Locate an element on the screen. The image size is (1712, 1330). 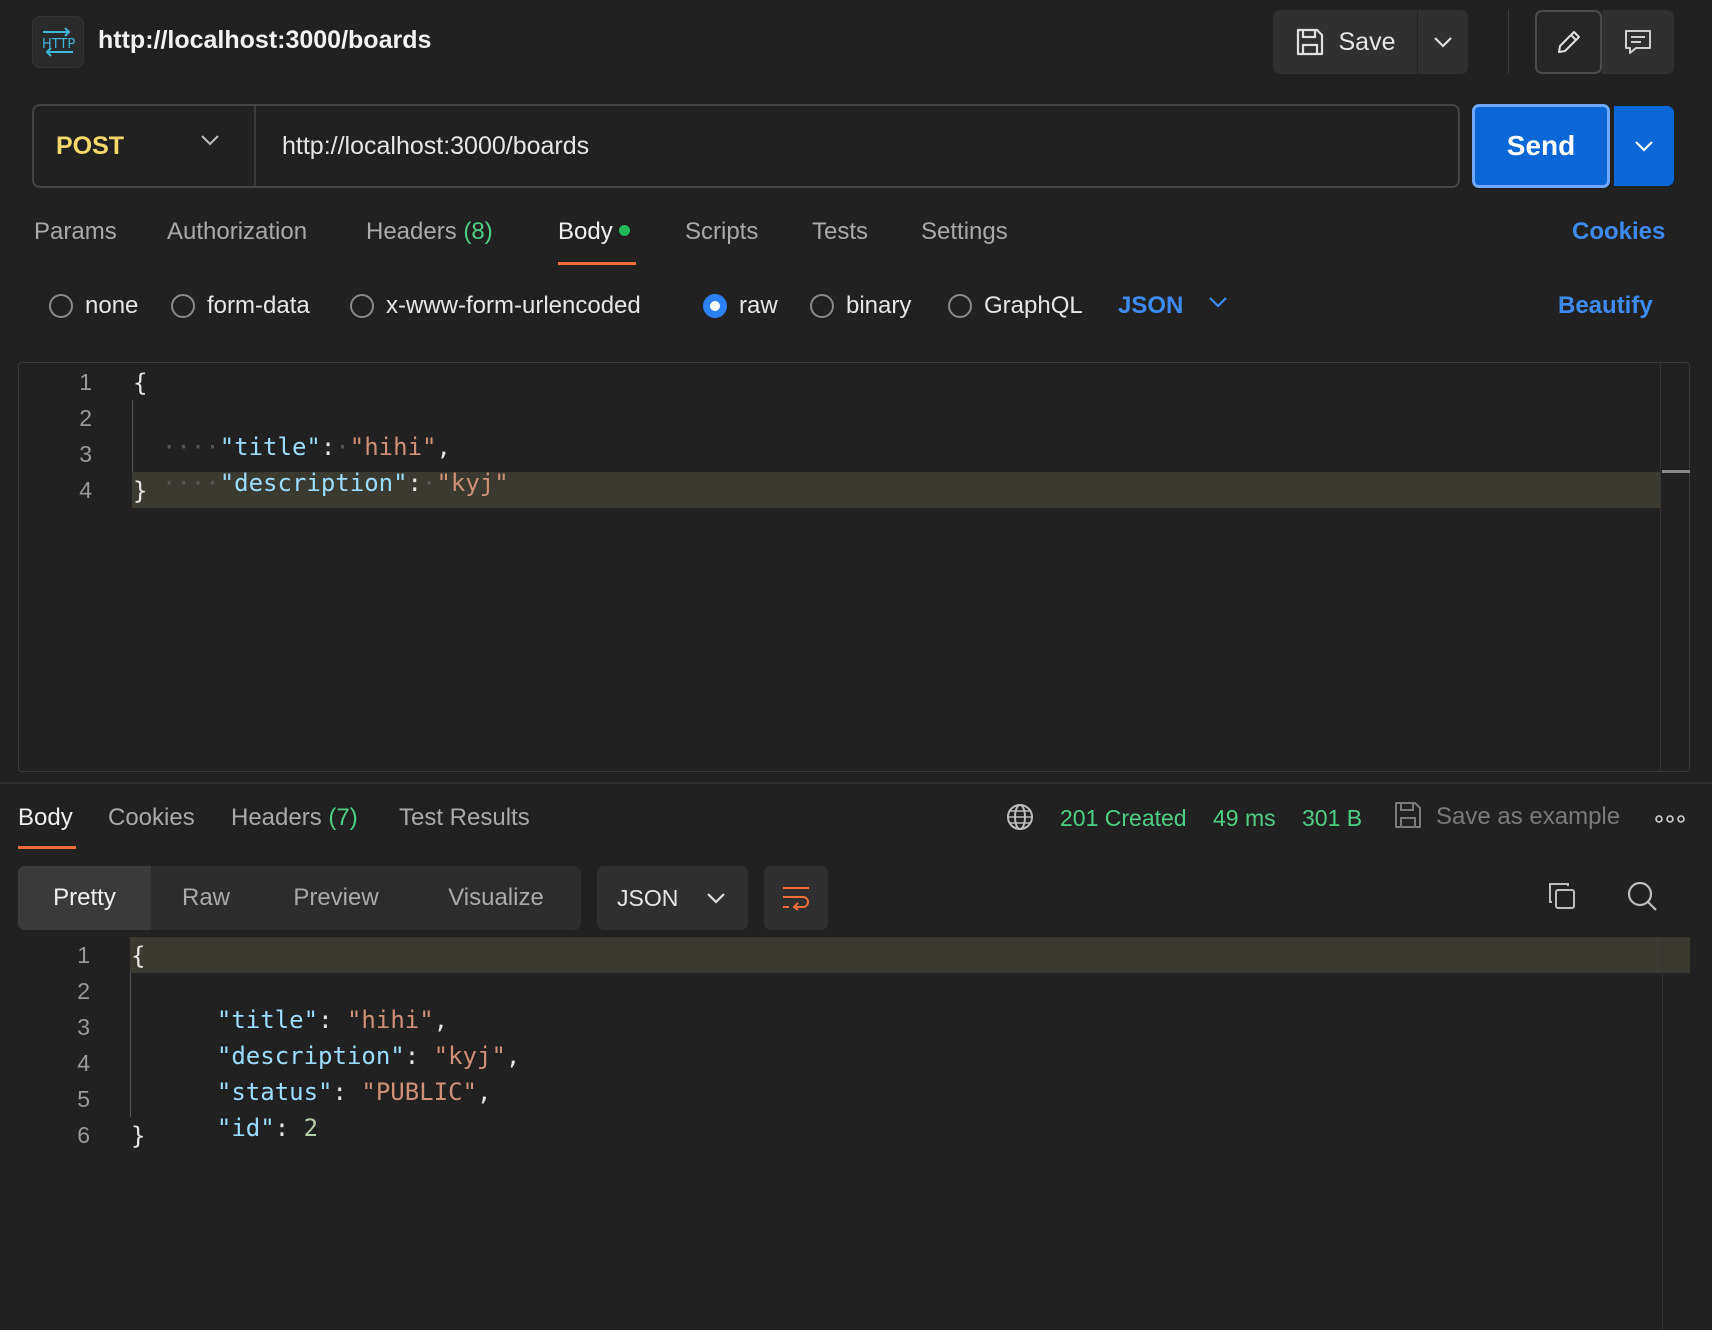
method-label: POST is located at coordinates (90, 145).